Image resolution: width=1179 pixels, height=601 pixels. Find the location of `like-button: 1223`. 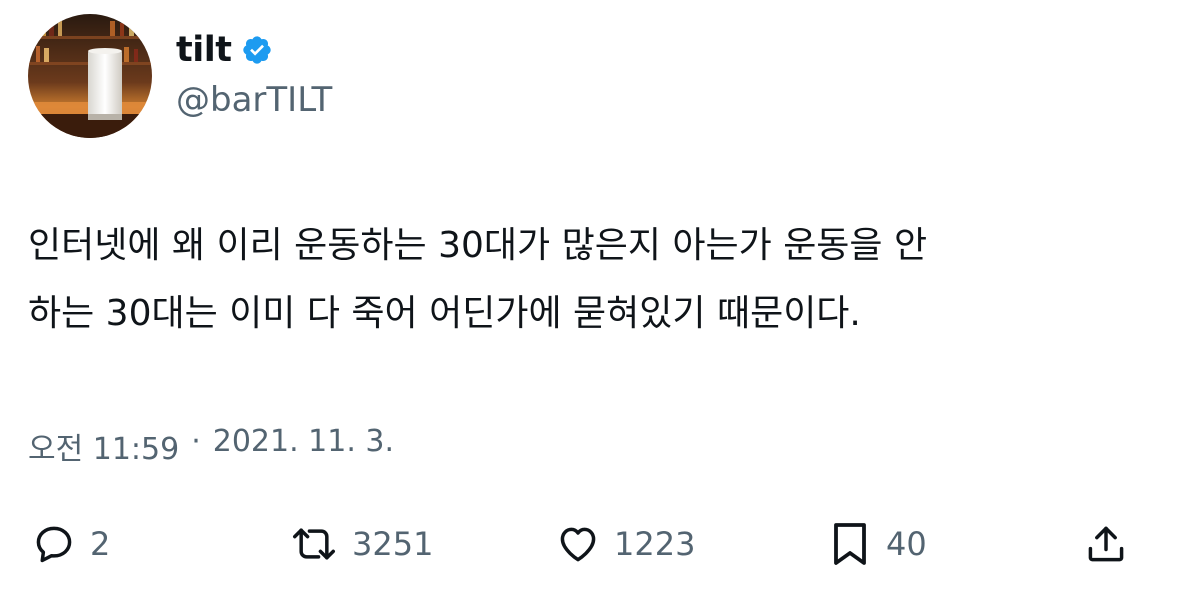

like-button: 1223 is located at coordinates (625, 544).